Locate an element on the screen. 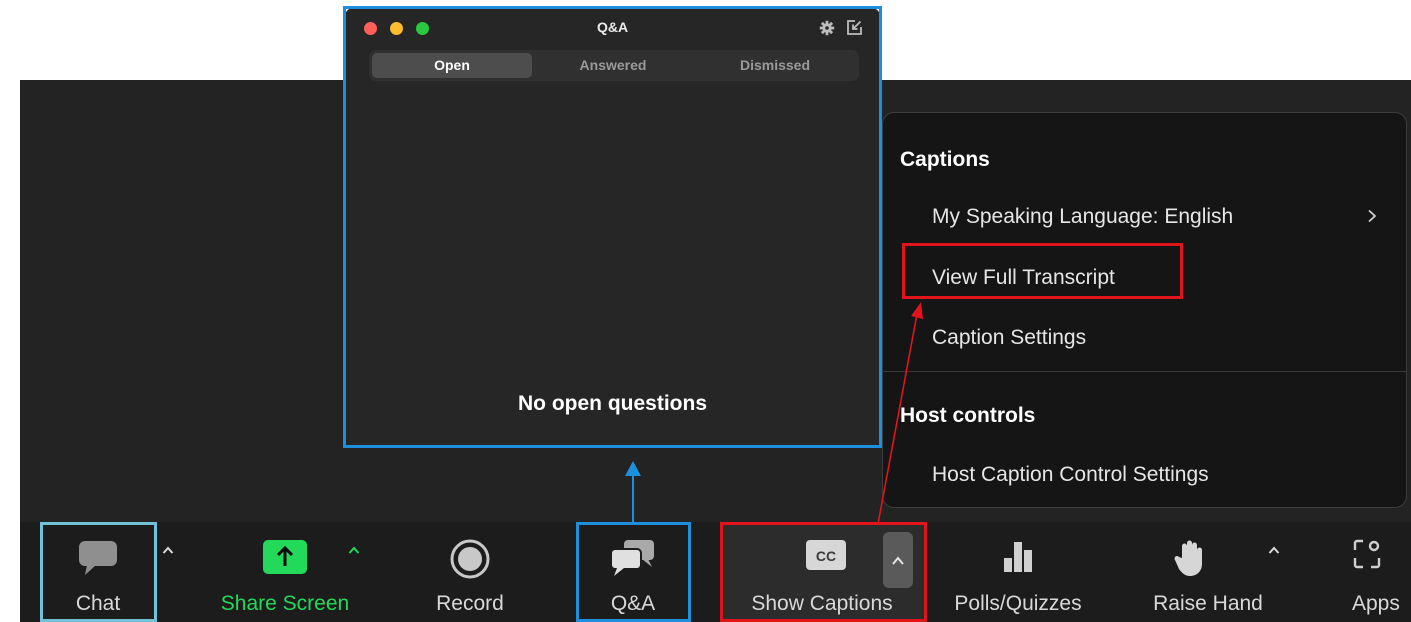 This screenshot has width=1411, height=622. captions-heading: Captions is located at coordinates (945, 159).